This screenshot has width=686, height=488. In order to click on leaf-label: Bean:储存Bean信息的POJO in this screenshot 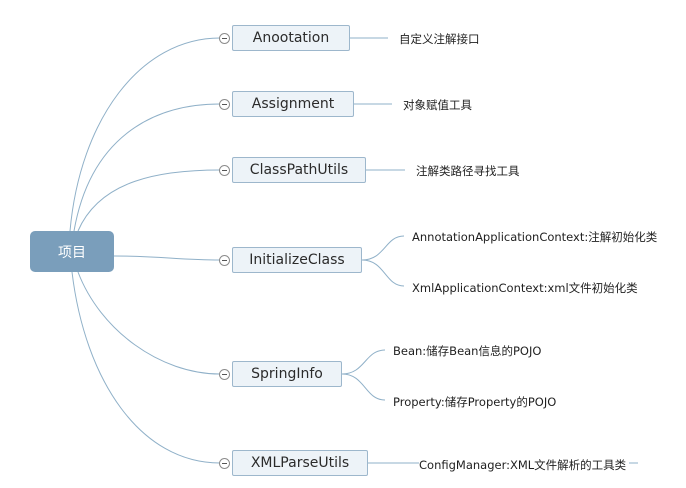, I will do `click(467, 351)`.